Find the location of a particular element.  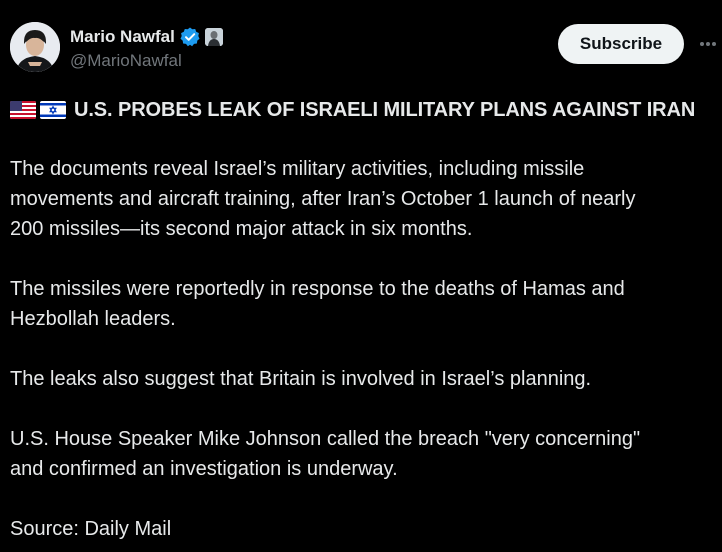

author-name: Mario Nawfal is located at coordinates (122, 37).